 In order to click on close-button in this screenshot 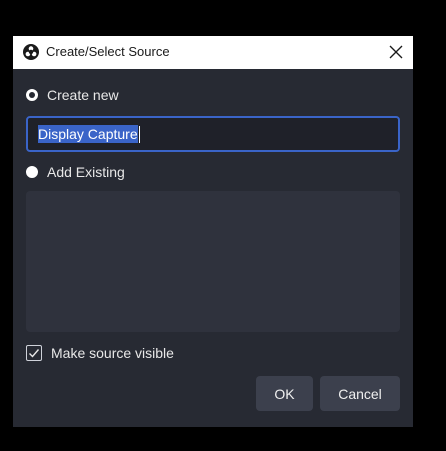, I will do `click(396, 52)`.